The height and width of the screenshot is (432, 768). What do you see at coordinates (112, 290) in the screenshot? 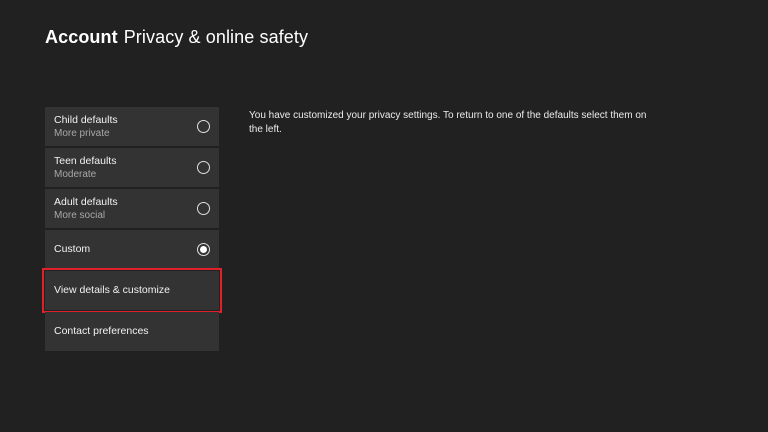
I see `menu-item-label: View details & customize` at bounding box center [112, 290].